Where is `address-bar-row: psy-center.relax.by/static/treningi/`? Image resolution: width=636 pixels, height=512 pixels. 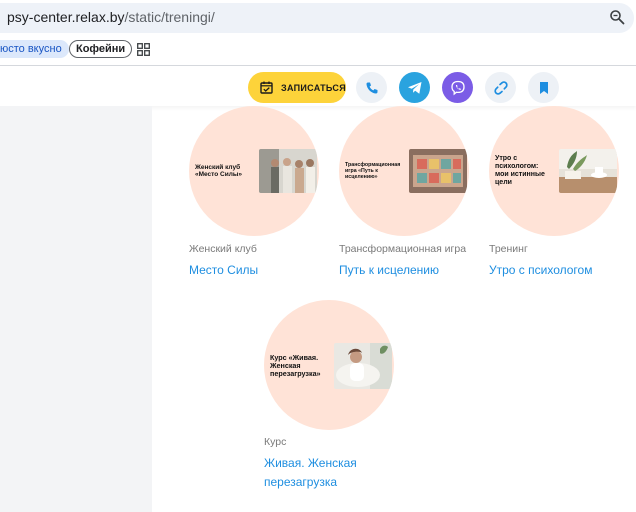 address-bar-row: psy-center.relax.by/static/treningi/ is located at coordinates (318, 18).